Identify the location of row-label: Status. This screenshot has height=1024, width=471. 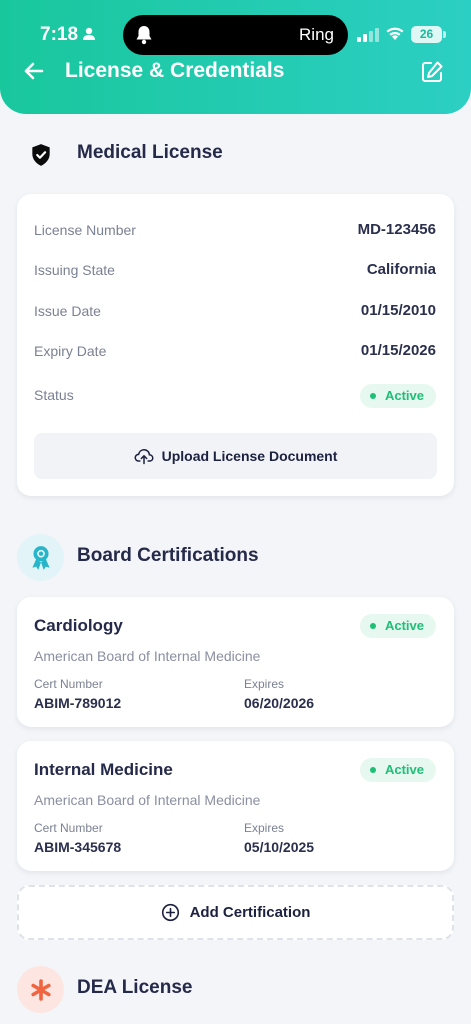
(54, 395).